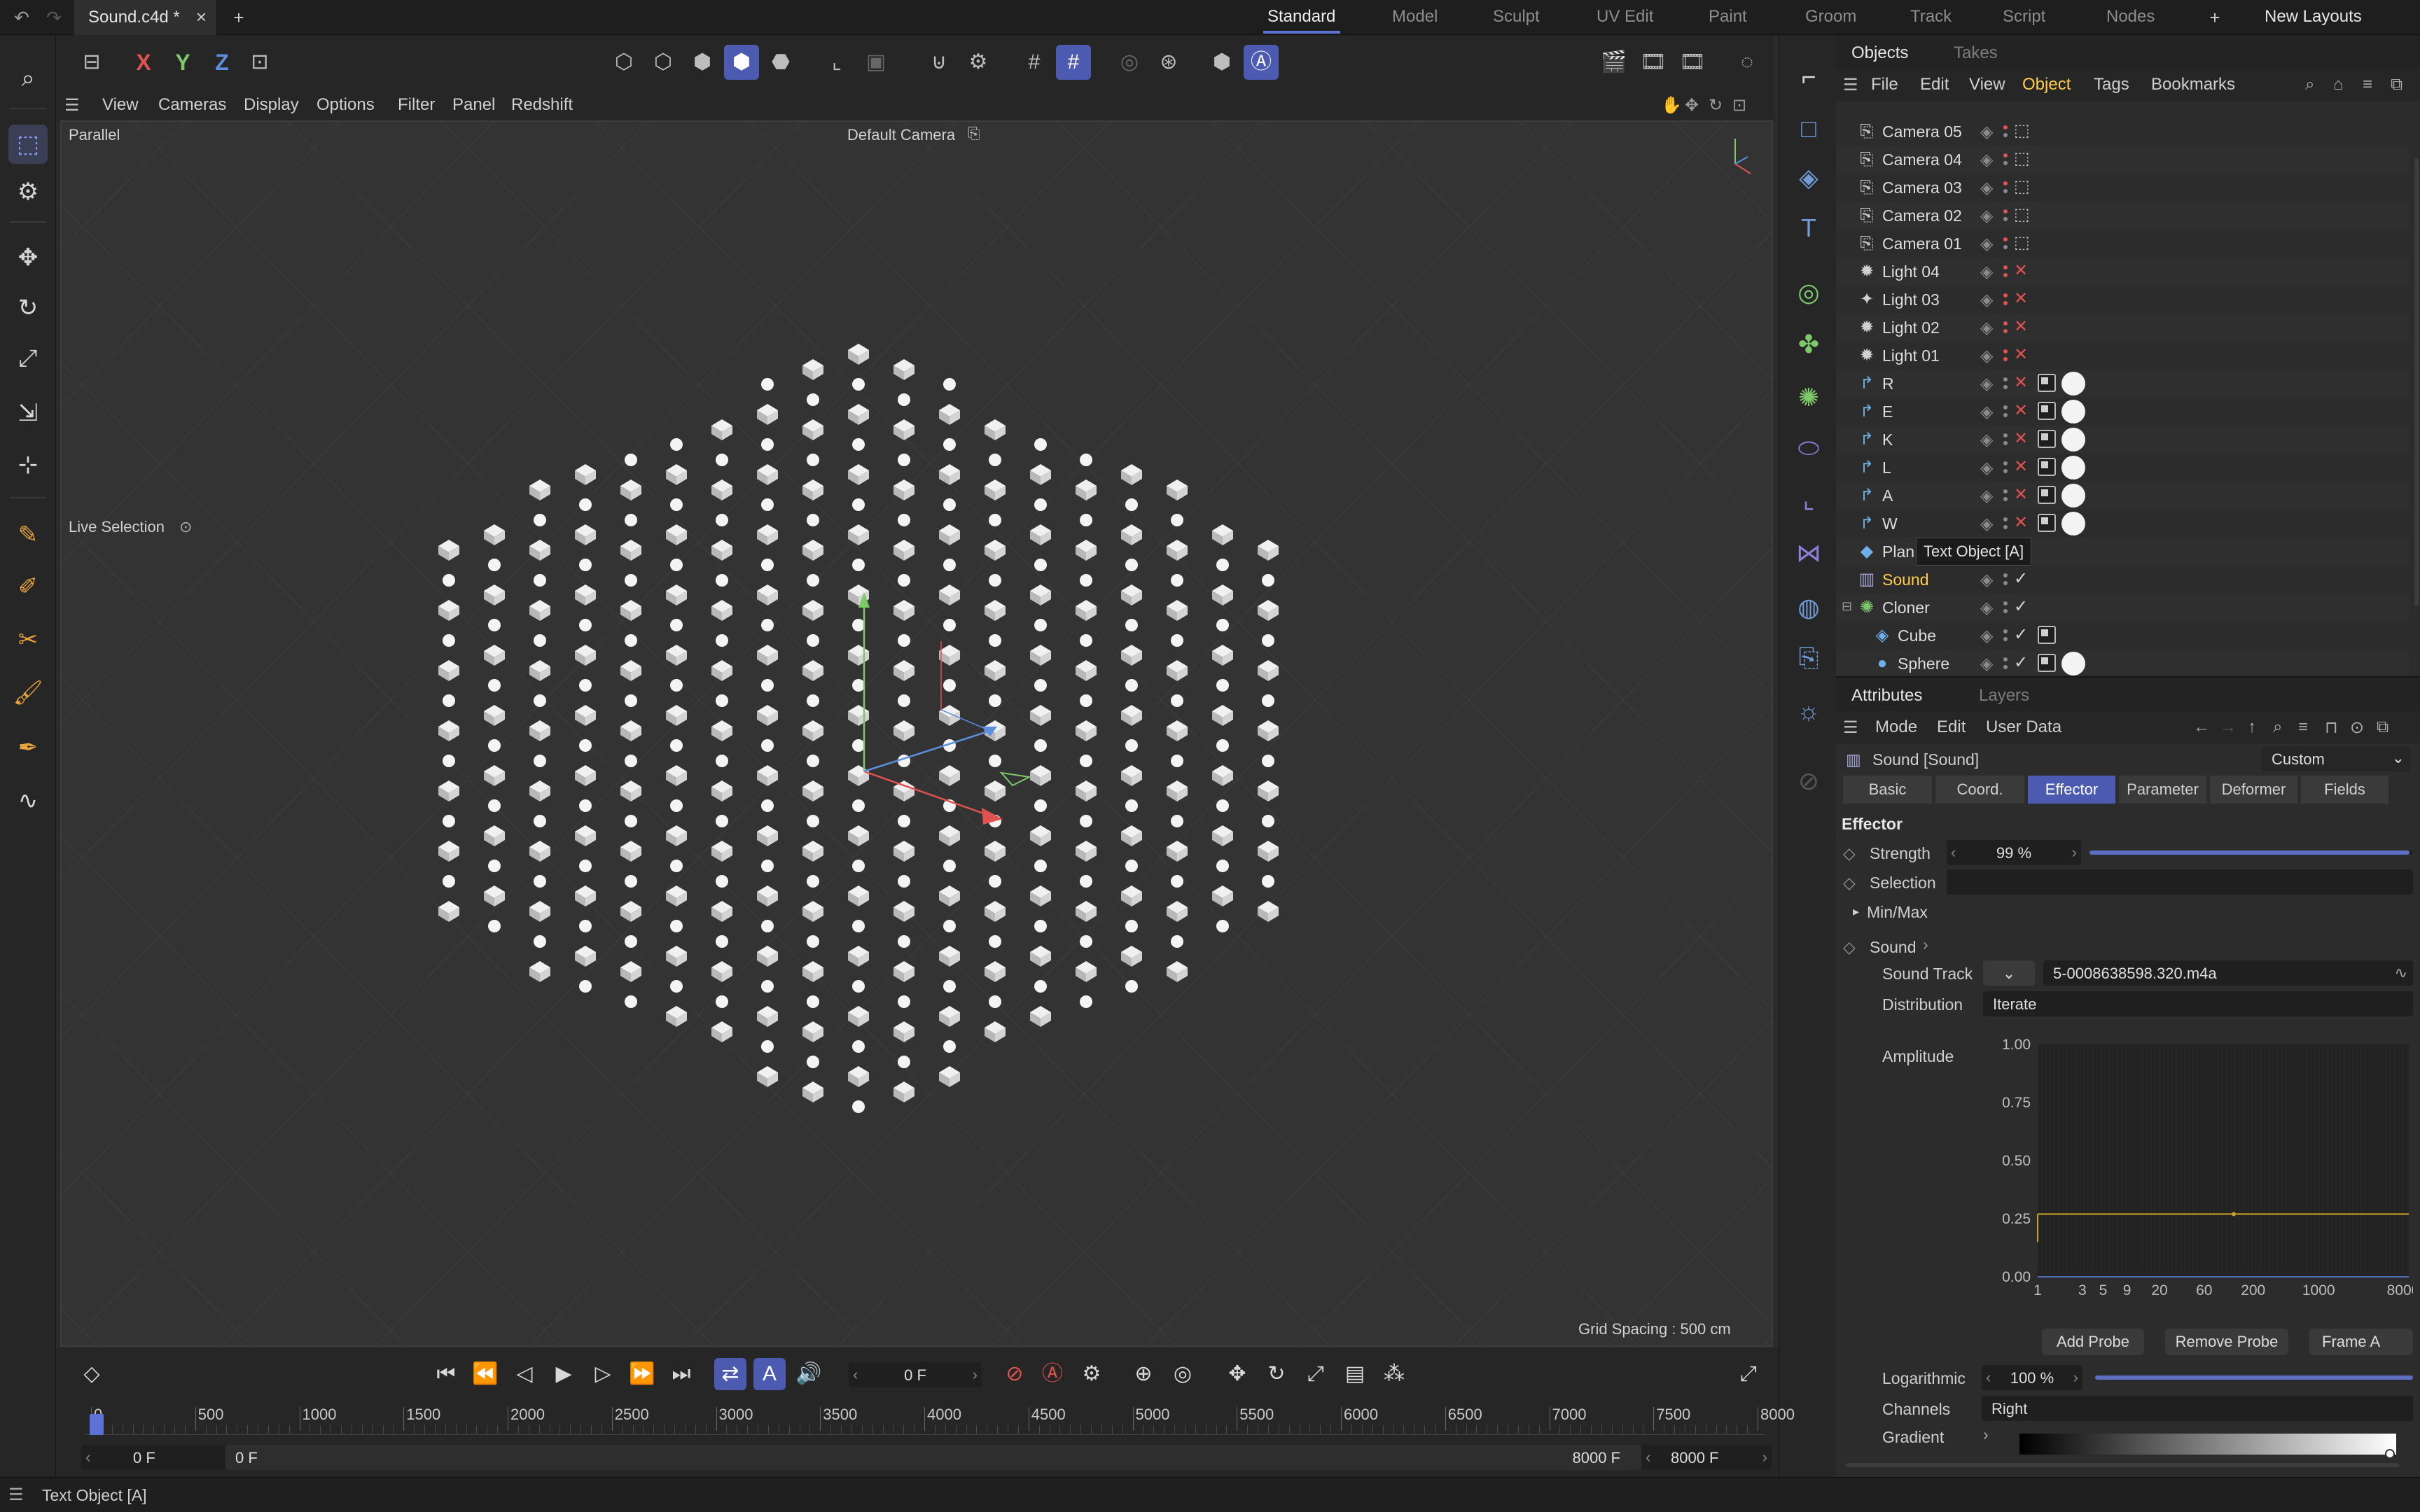 The image size is (2420, 1512). I want to click on camera-label: Default Camera, so click(901, 135).